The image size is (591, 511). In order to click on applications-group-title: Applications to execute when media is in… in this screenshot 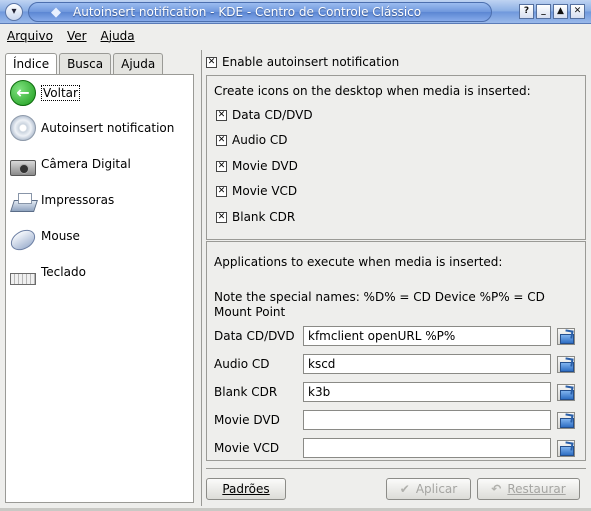, I will do `click(358, 262)`.